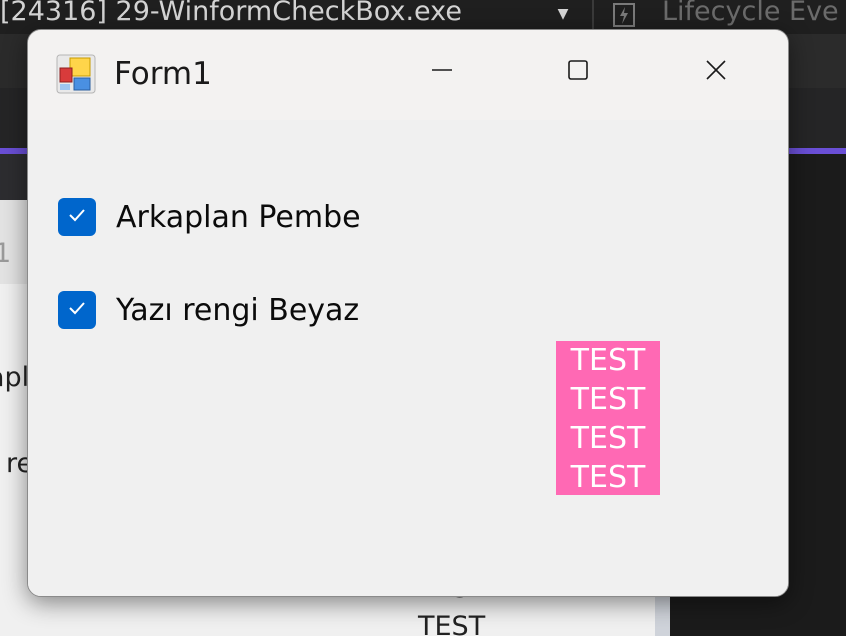 The width and height of the screenshot is (846, 636). I want to click on checkbox-label: Yazı rengi Beyaz, so click(237, 310).